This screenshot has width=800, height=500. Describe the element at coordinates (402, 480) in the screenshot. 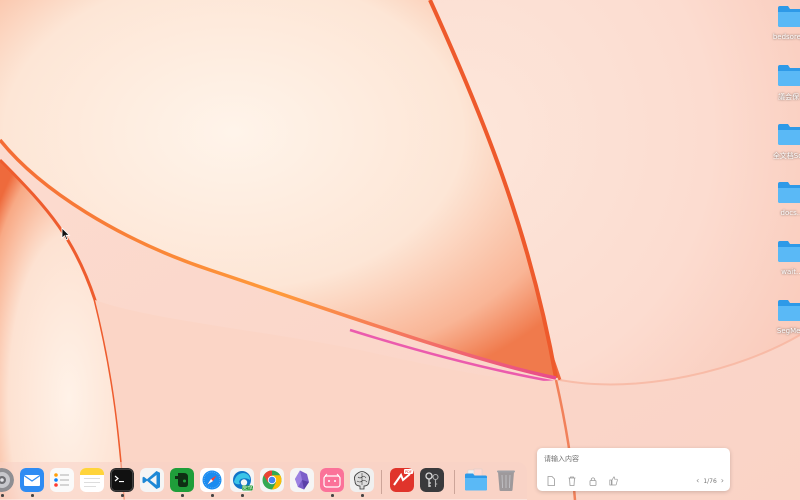

I see `dock-app-pdf-expert: PDF` at that location.